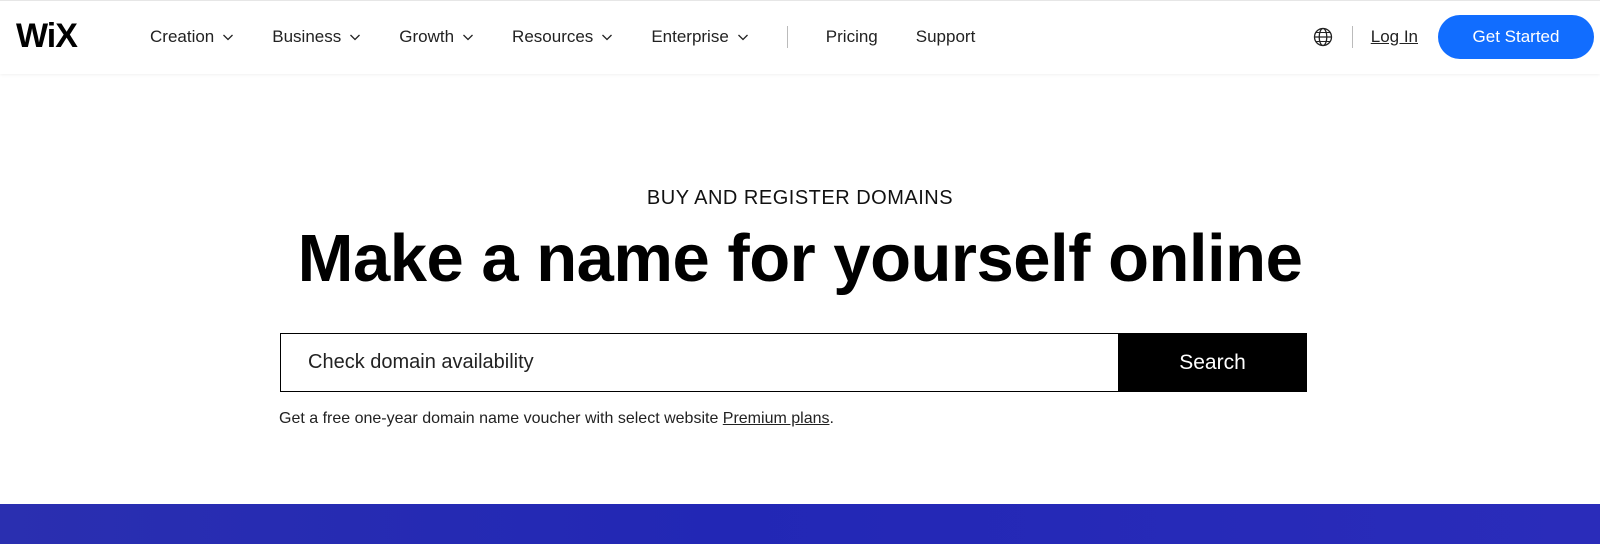  I want to click on get-started-button: Get Started, so click(1516, 37).